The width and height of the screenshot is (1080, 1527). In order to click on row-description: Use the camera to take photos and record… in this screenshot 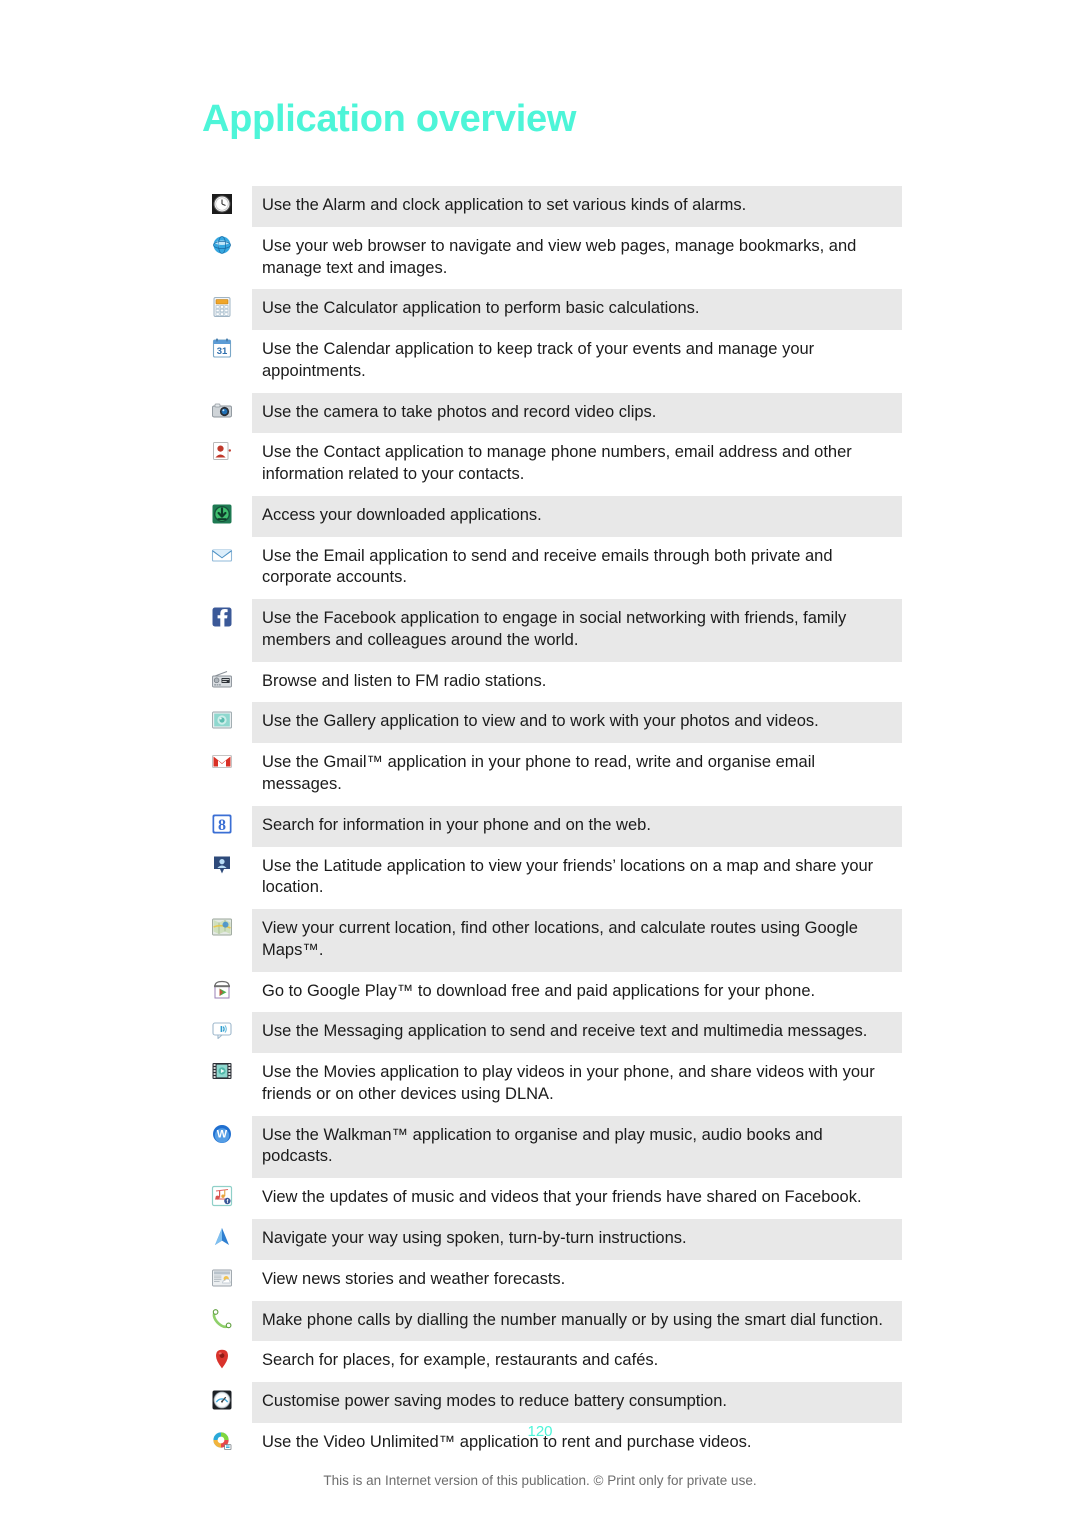, I will do `click(577, 413)`.